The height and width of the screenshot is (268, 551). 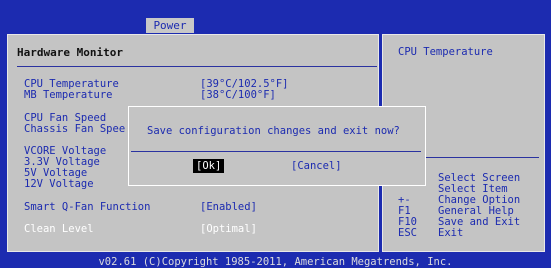 I want to click on exit-key: ESC, so click(x=407, y=233).